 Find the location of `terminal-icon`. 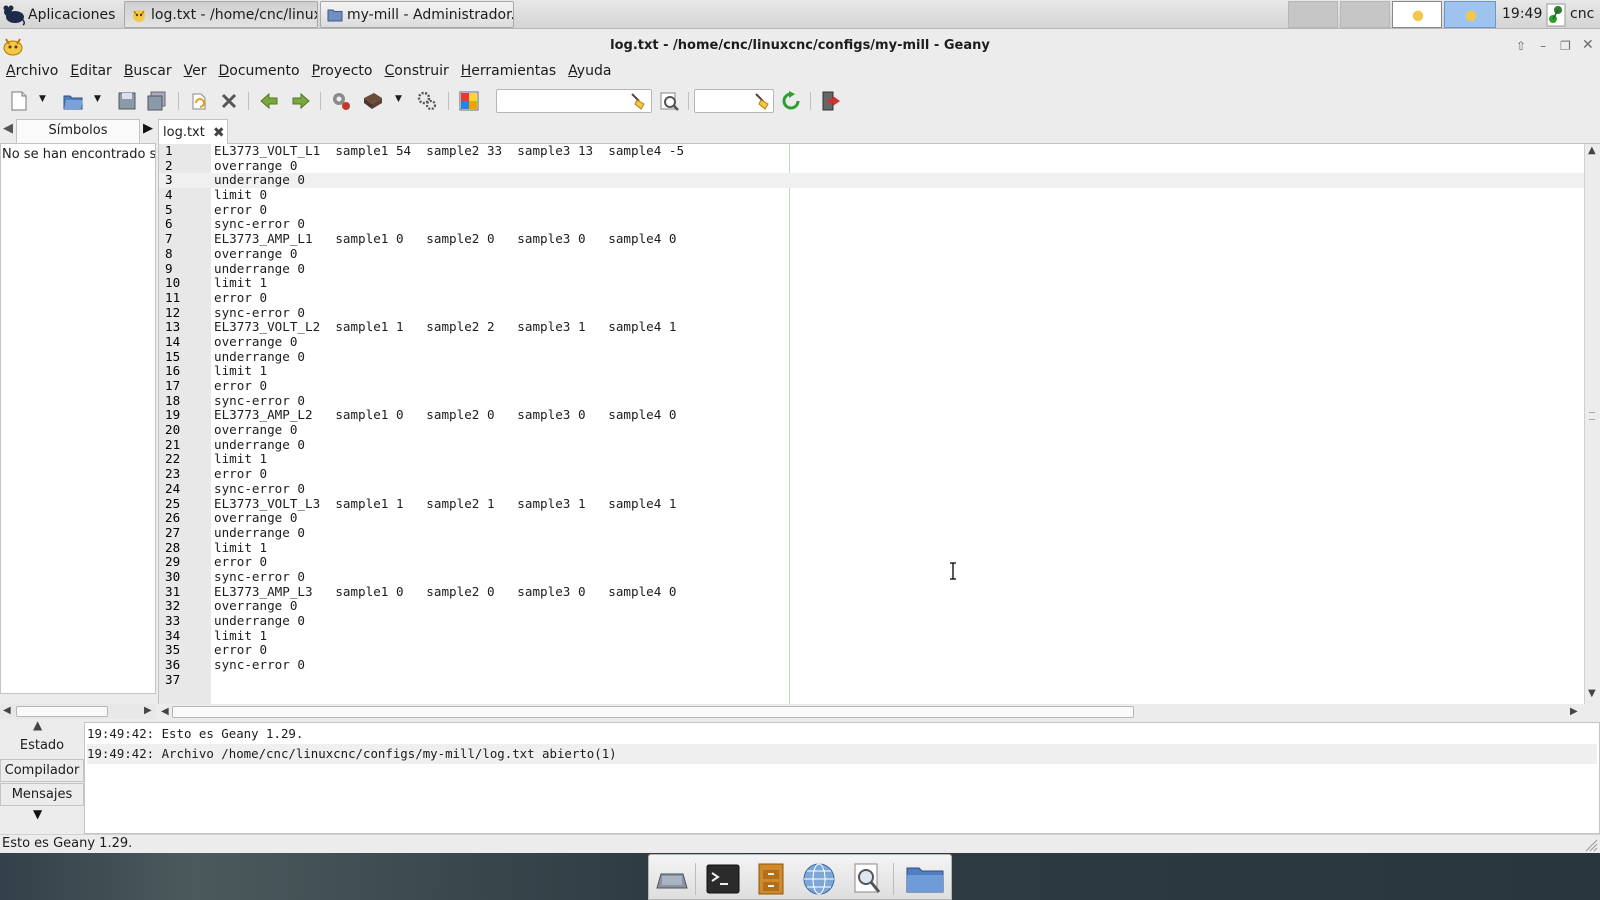

terminal-icon is located at coordinates (723, 879).